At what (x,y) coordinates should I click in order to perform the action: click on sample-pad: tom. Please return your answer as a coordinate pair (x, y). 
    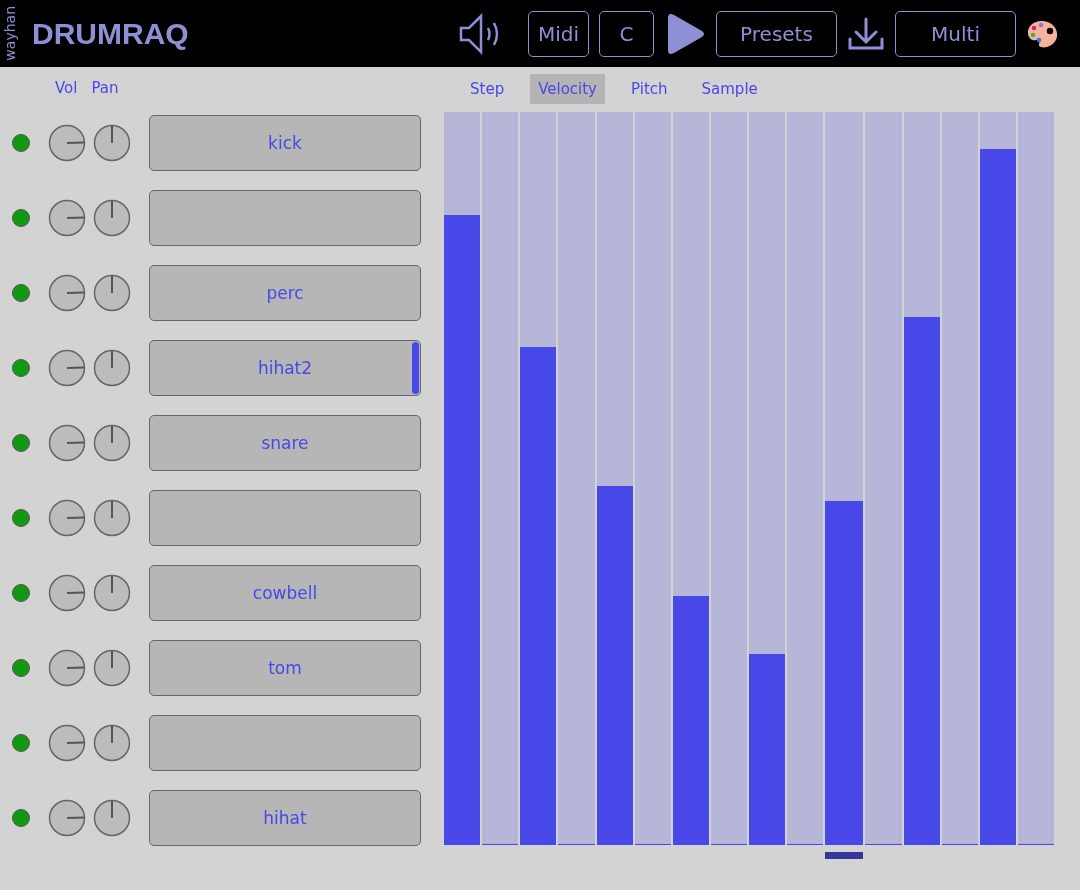
    Looking at the image, I should click on (285, 667).